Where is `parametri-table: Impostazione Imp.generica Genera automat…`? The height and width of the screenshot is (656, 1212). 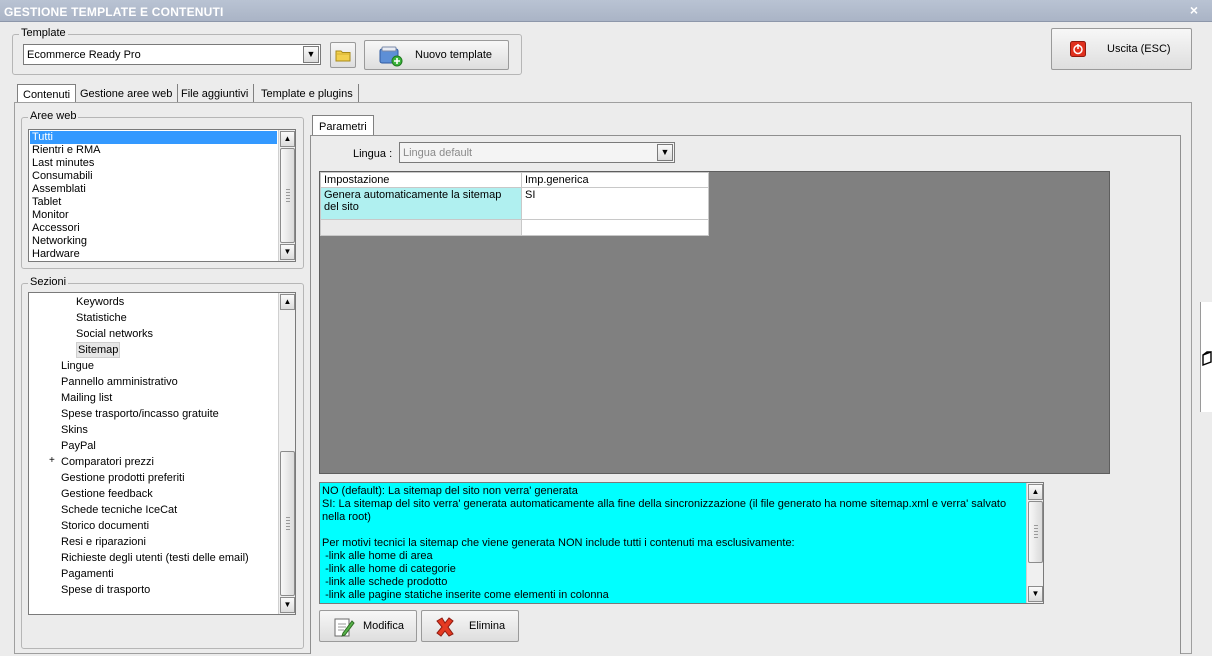
parametri-table: Impostazione Imp.generica Genera automat… is located at coordinates (514, 204).